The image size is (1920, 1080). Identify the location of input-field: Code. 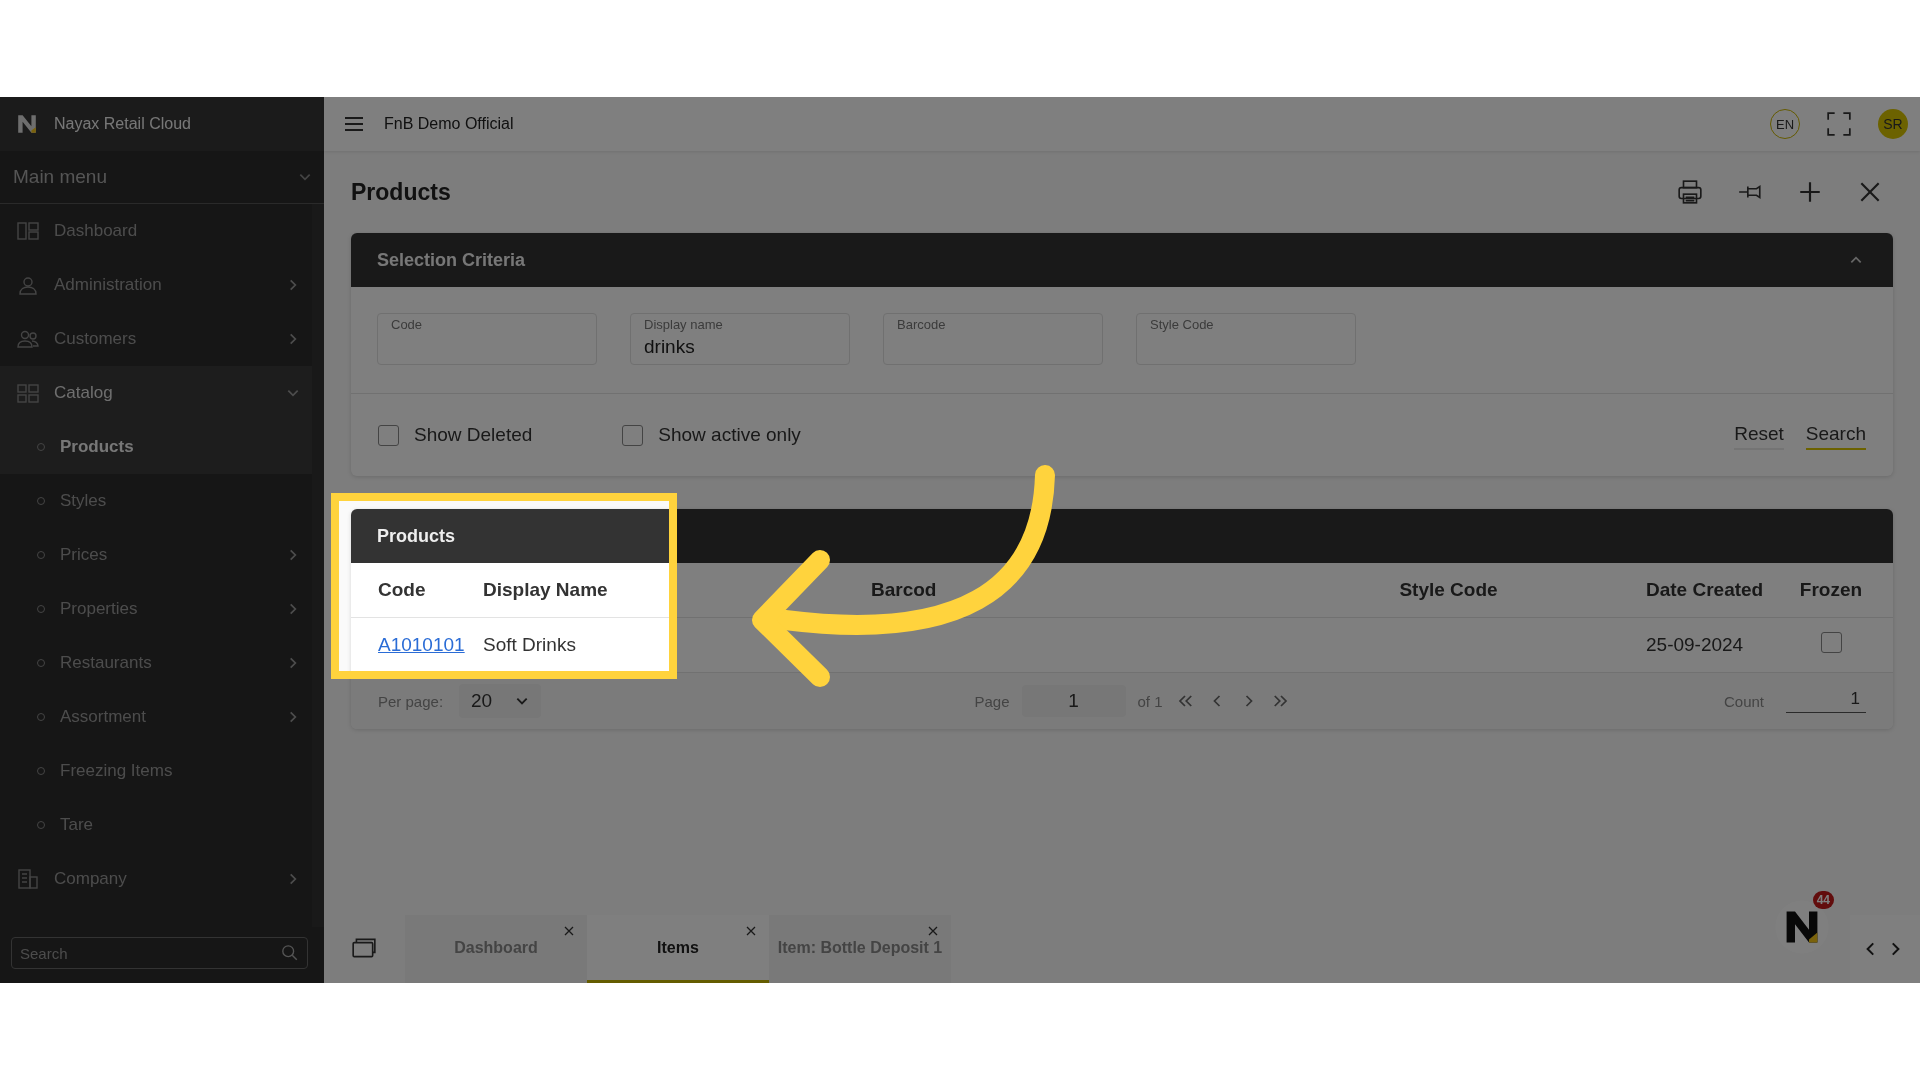
(487, 339).